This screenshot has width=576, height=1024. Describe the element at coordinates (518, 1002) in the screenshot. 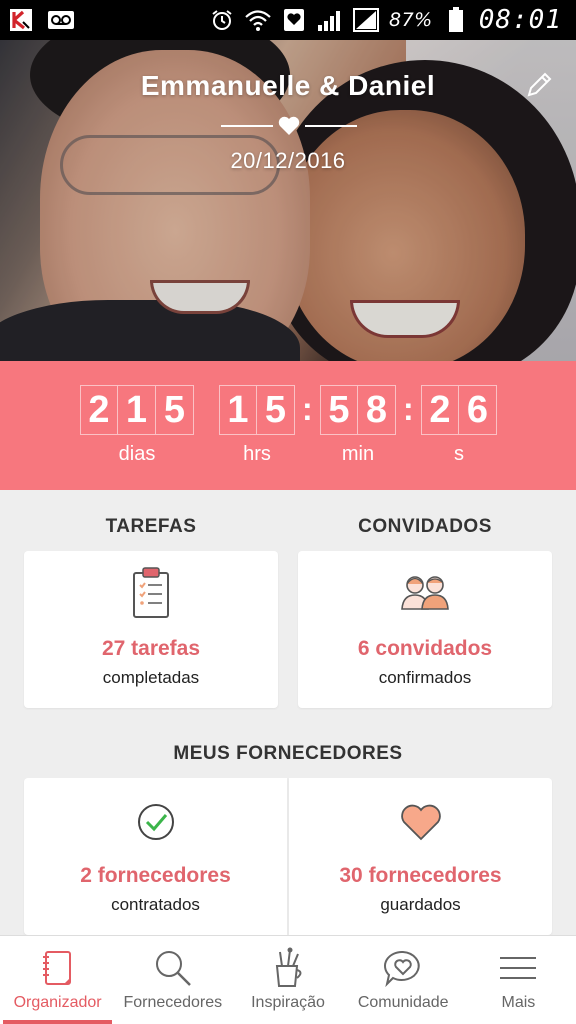

I see `nav-label: Mais` at that location.